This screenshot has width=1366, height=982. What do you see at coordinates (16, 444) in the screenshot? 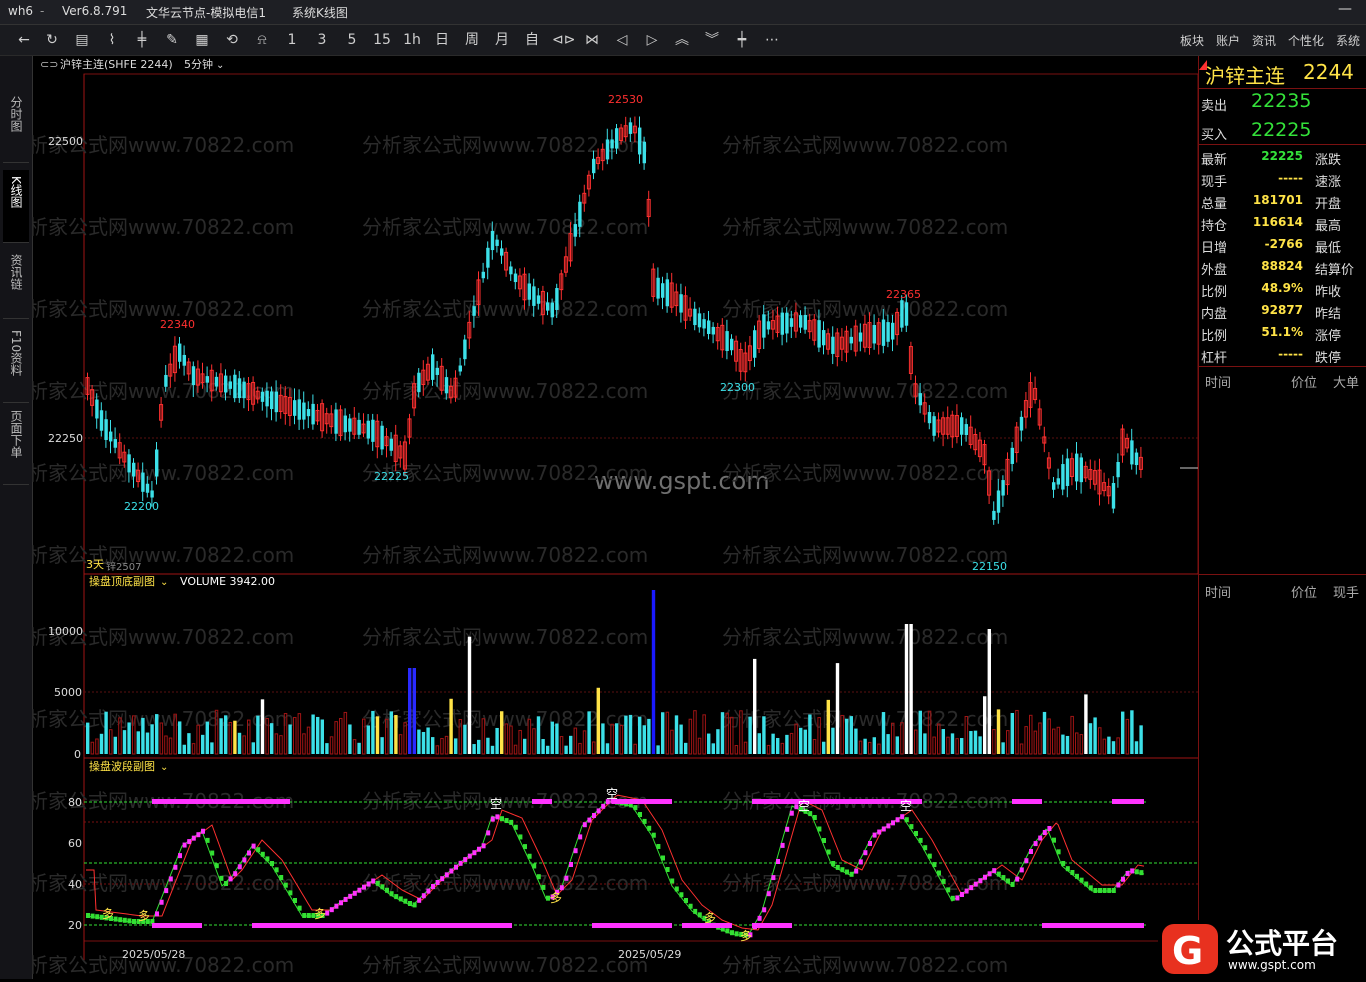
I see `tab-order: 页面下单` at bounding box center [16, 444].